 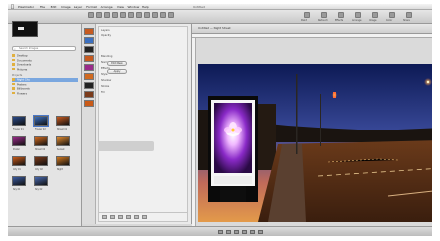 I want to click on edit-mask-button: Edit Mask, so click(x=117, y=63).